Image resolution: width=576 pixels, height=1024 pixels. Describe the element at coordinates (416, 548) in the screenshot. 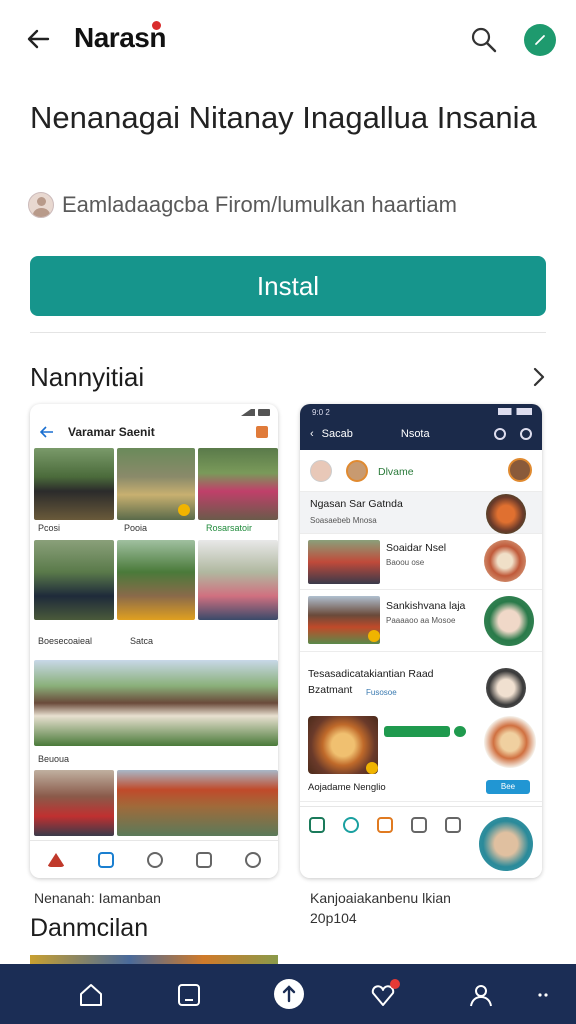

I see `list-item-title: Soaidar Nsel` at that location.